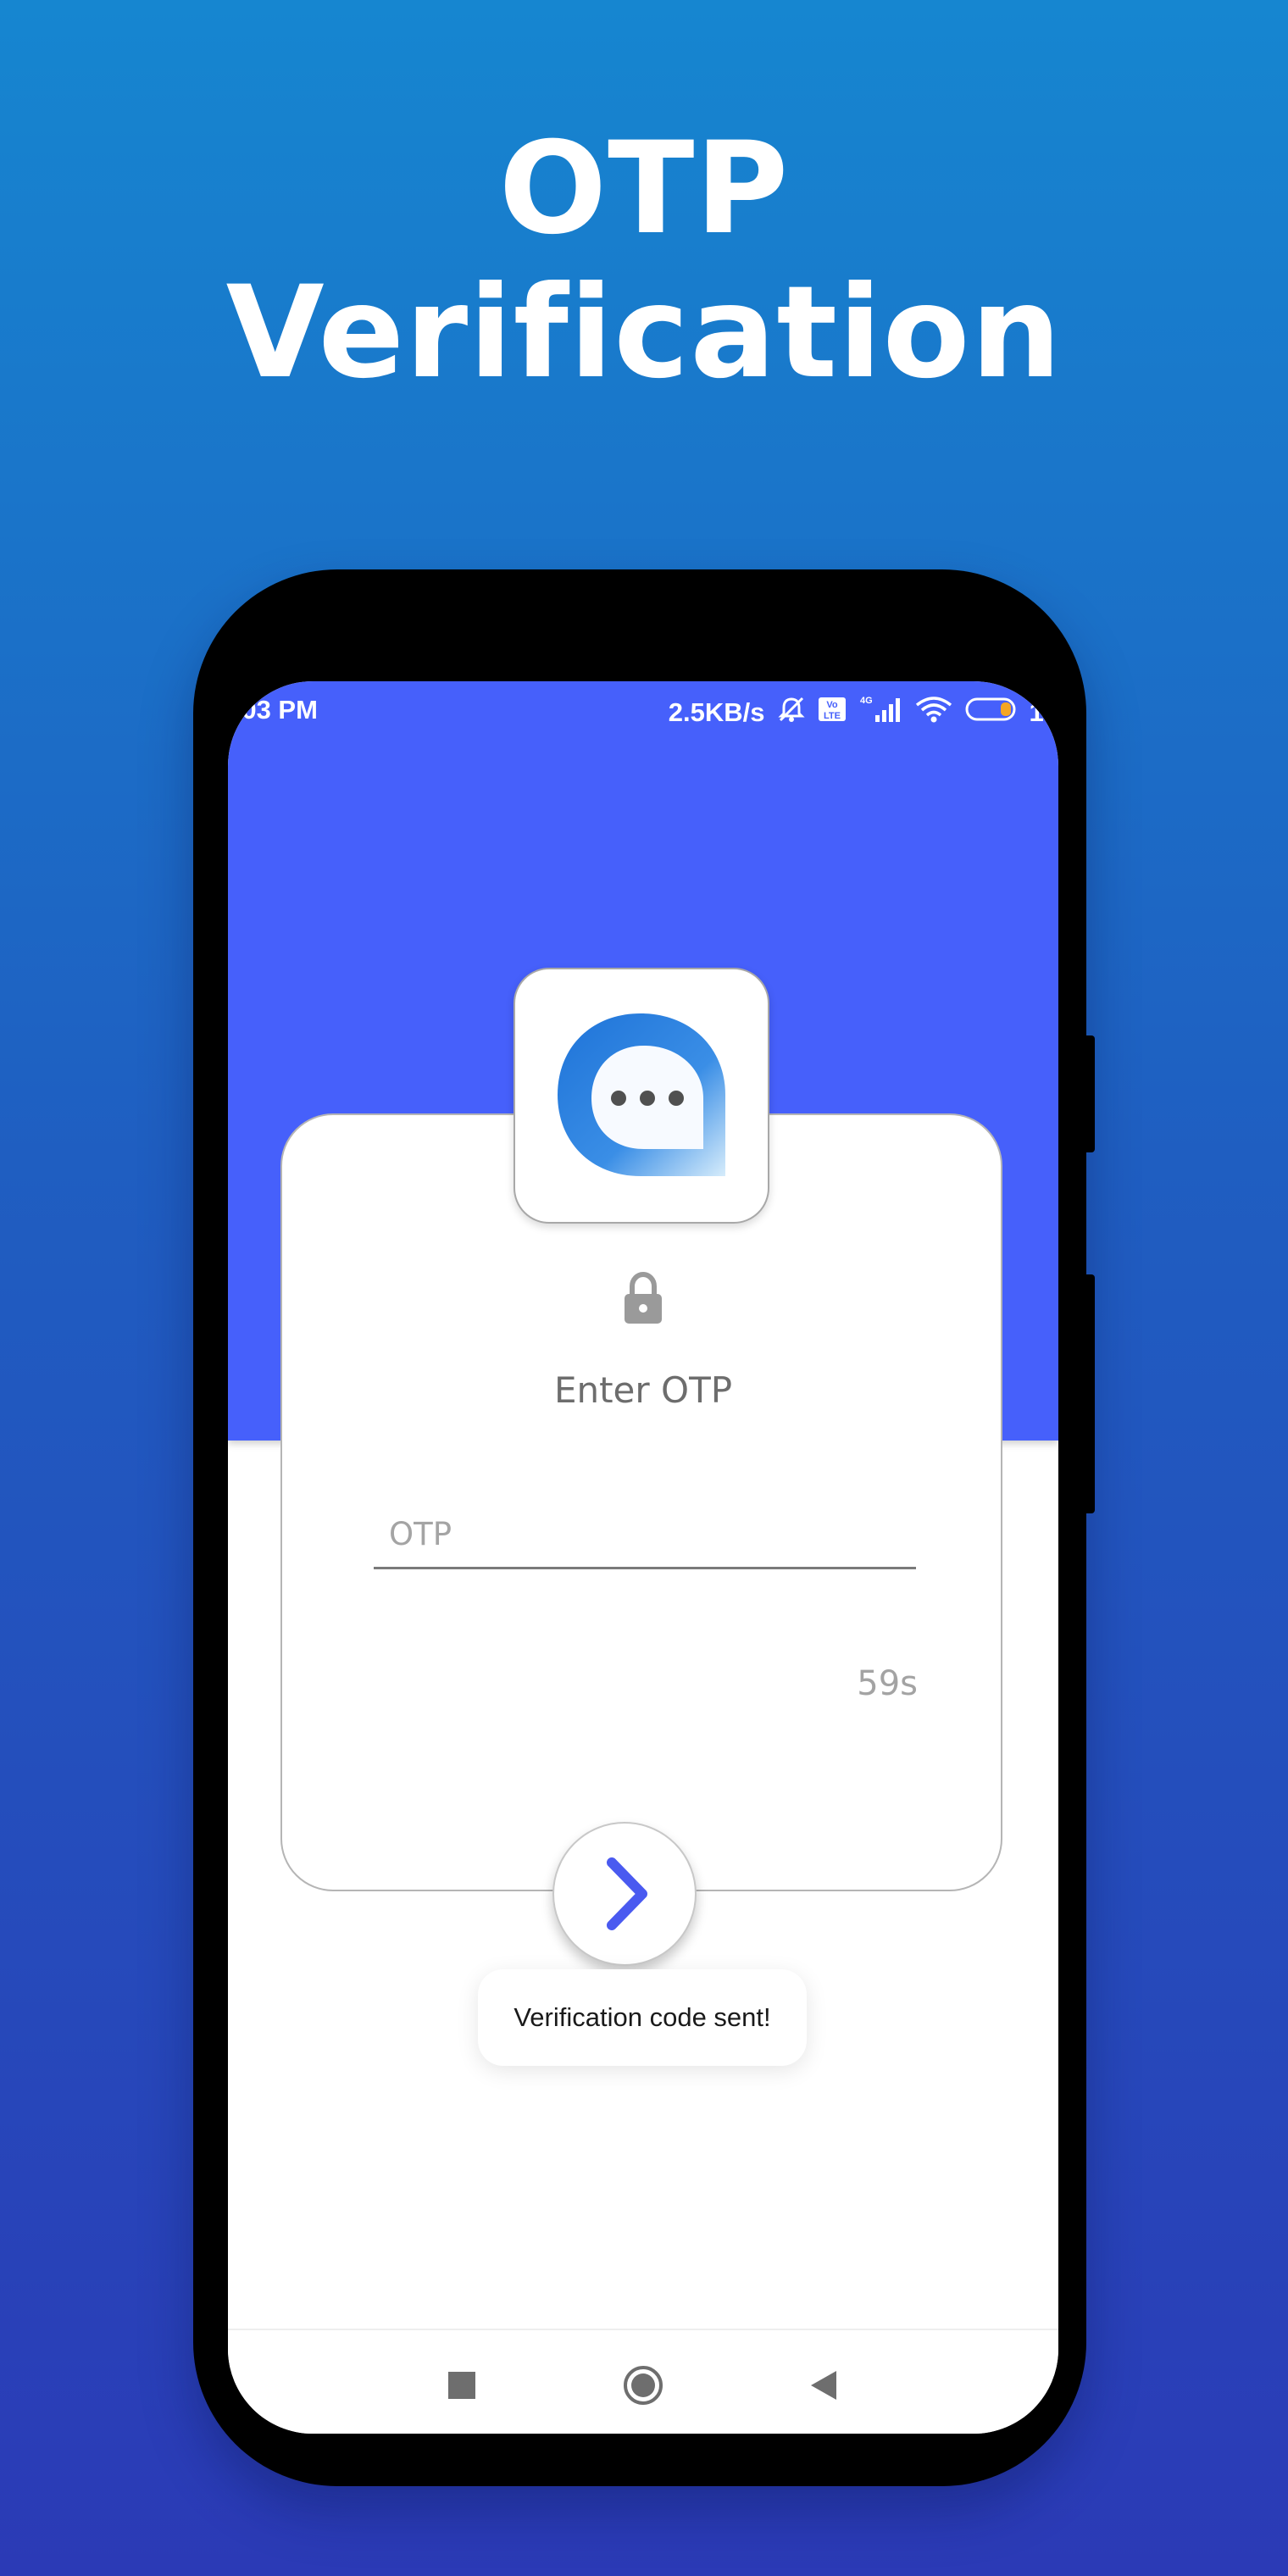  Describe the element at coordinates (645, 1535) in the screenshot. I see `otp-input` at that location.